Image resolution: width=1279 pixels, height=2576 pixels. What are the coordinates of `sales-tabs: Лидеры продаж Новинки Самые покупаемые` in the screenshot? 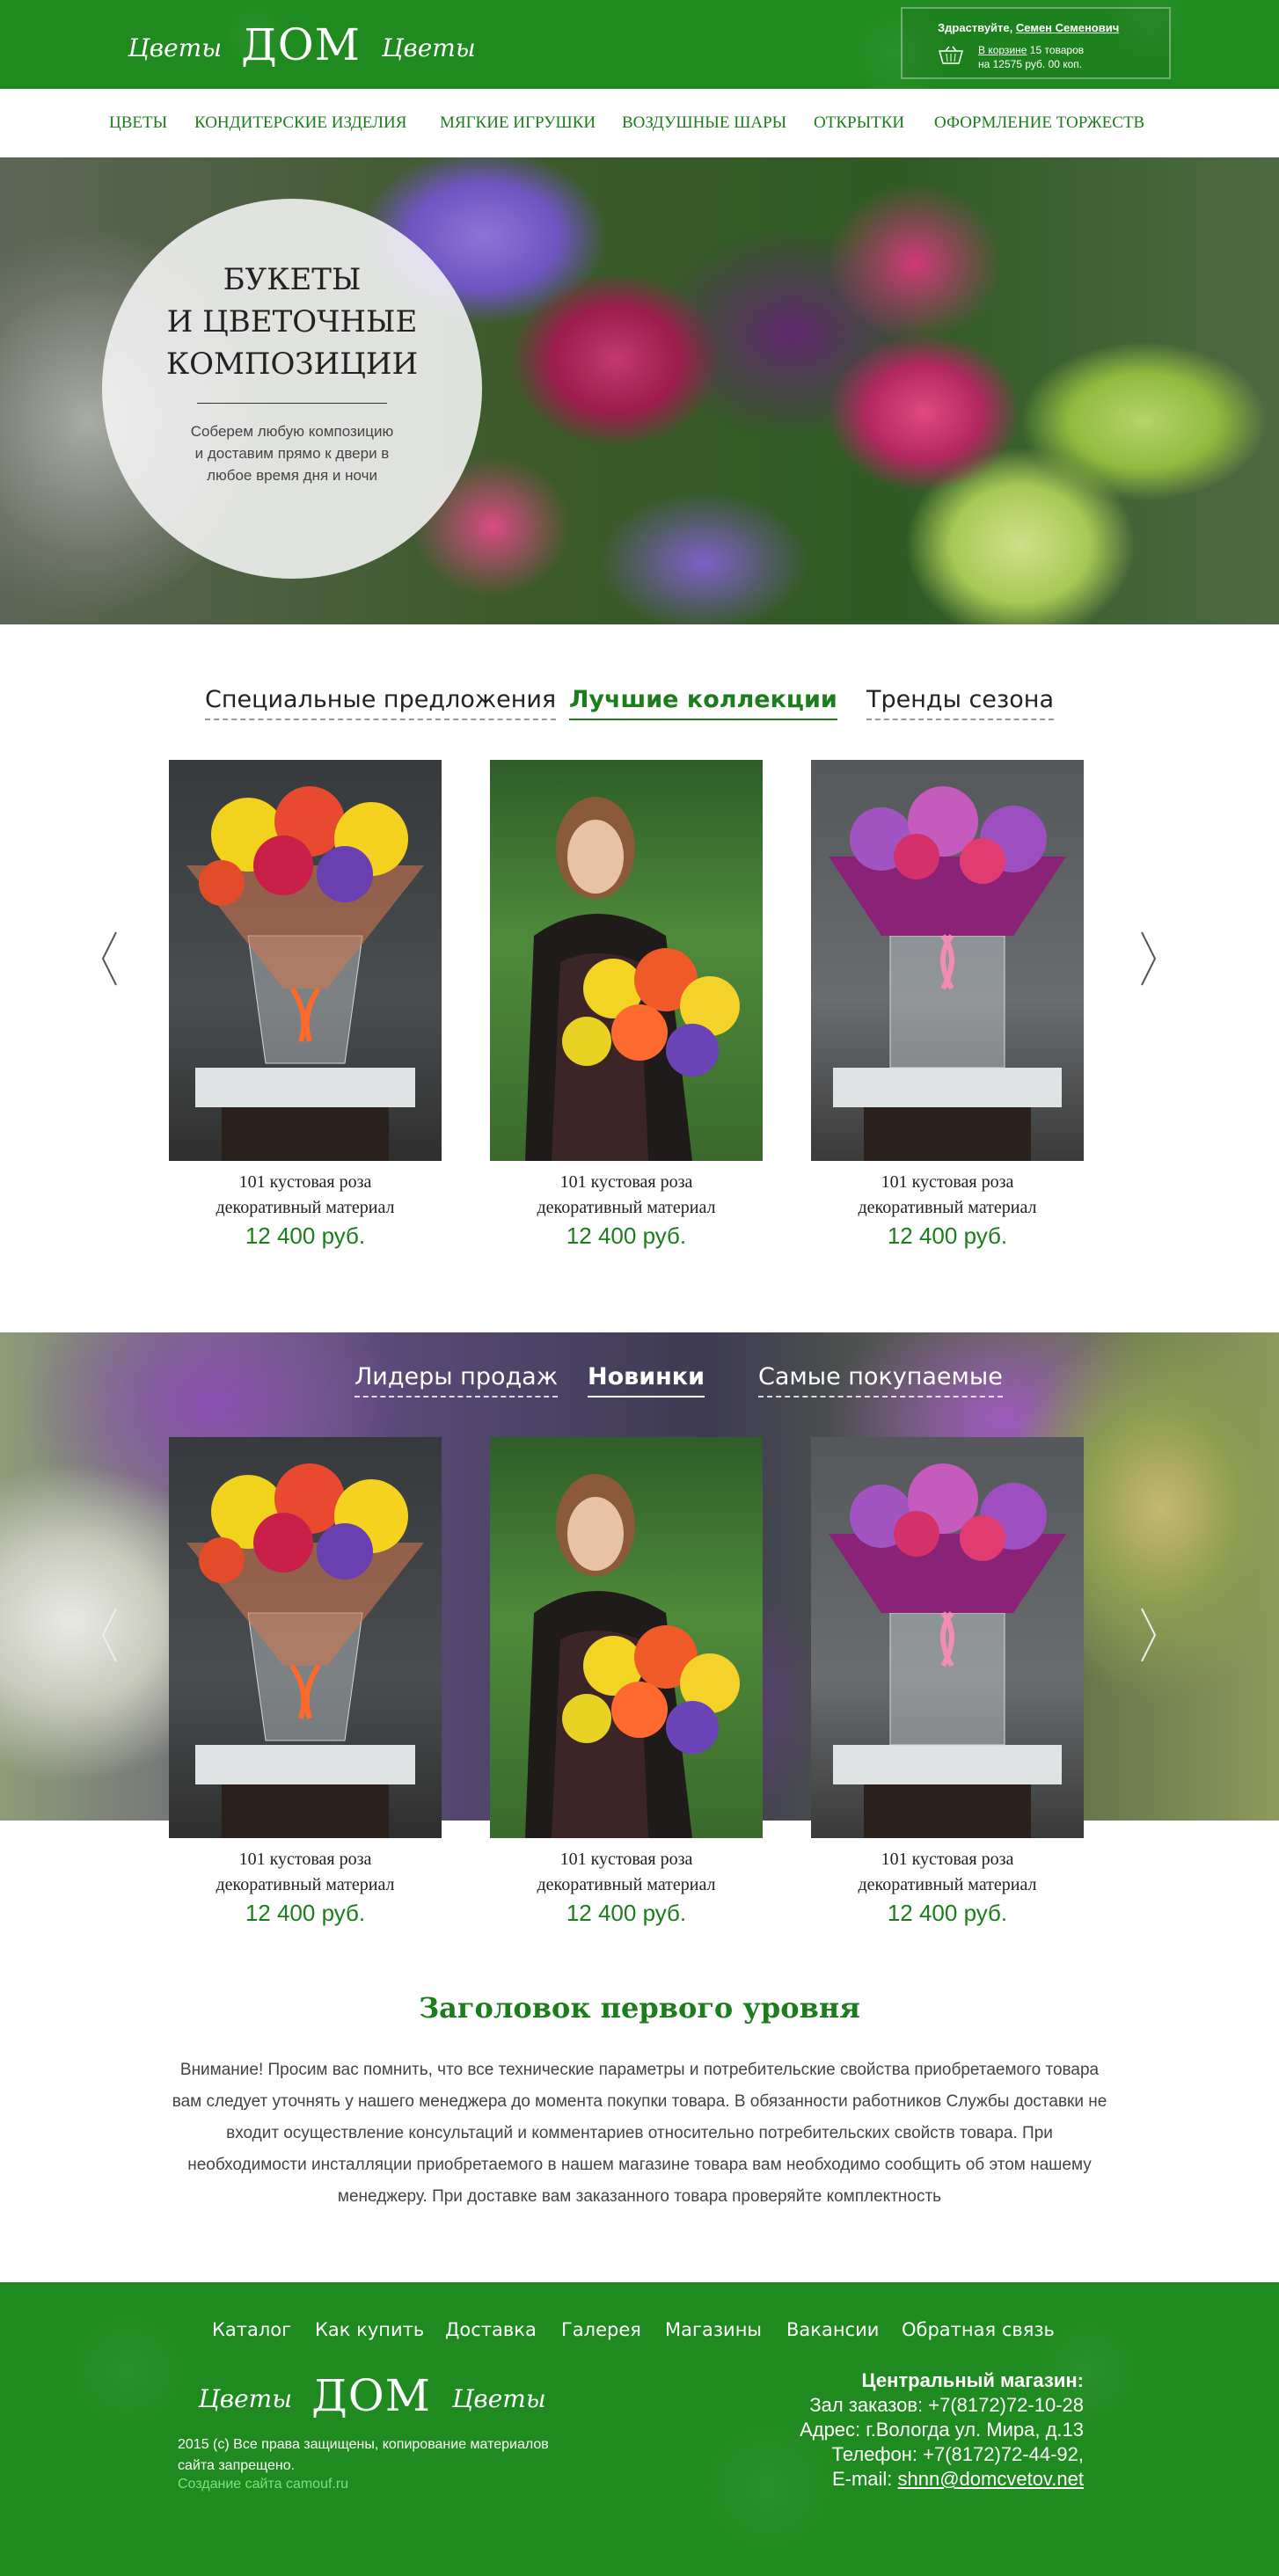 It's located at (639, 1380).